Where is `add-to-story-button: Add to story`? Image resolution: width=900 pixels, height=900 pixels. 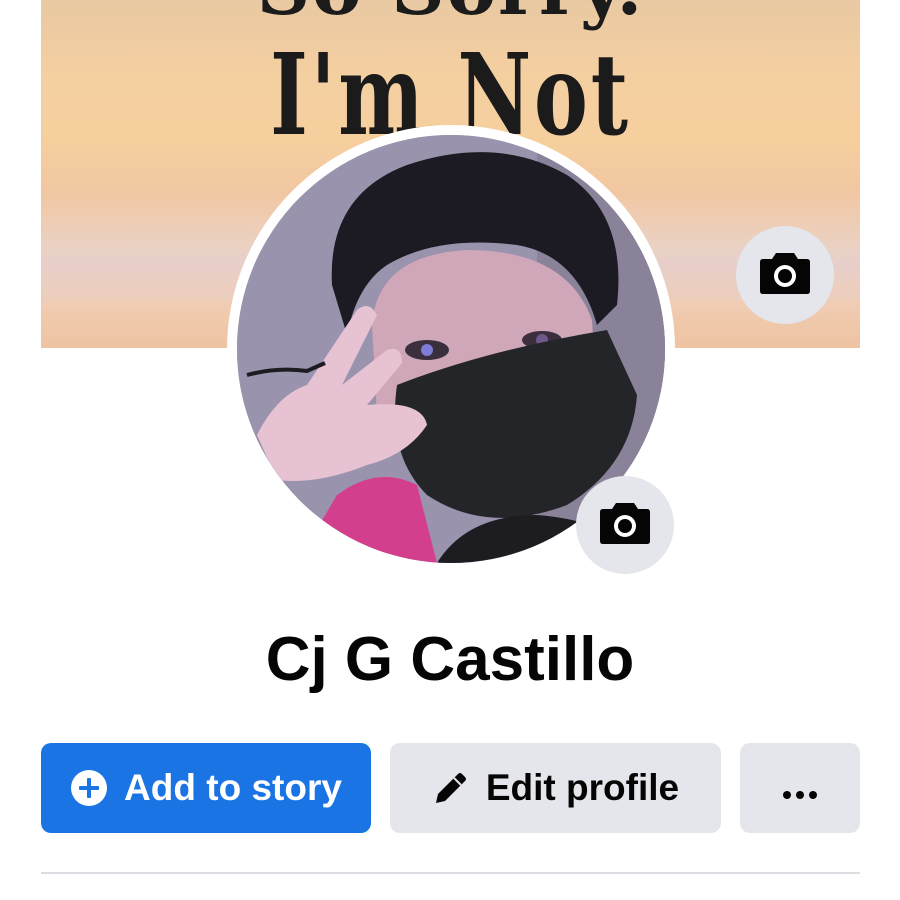
add-to-story-button: Add to story is located at coordinates (206, 788).